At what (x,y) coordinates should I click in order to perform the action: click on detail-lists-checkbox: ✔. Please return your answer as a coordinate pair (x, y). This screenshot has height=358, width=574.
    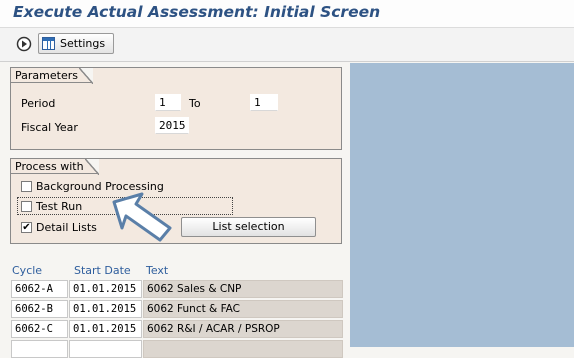
    Looking at the image, I should click on (26, 227).